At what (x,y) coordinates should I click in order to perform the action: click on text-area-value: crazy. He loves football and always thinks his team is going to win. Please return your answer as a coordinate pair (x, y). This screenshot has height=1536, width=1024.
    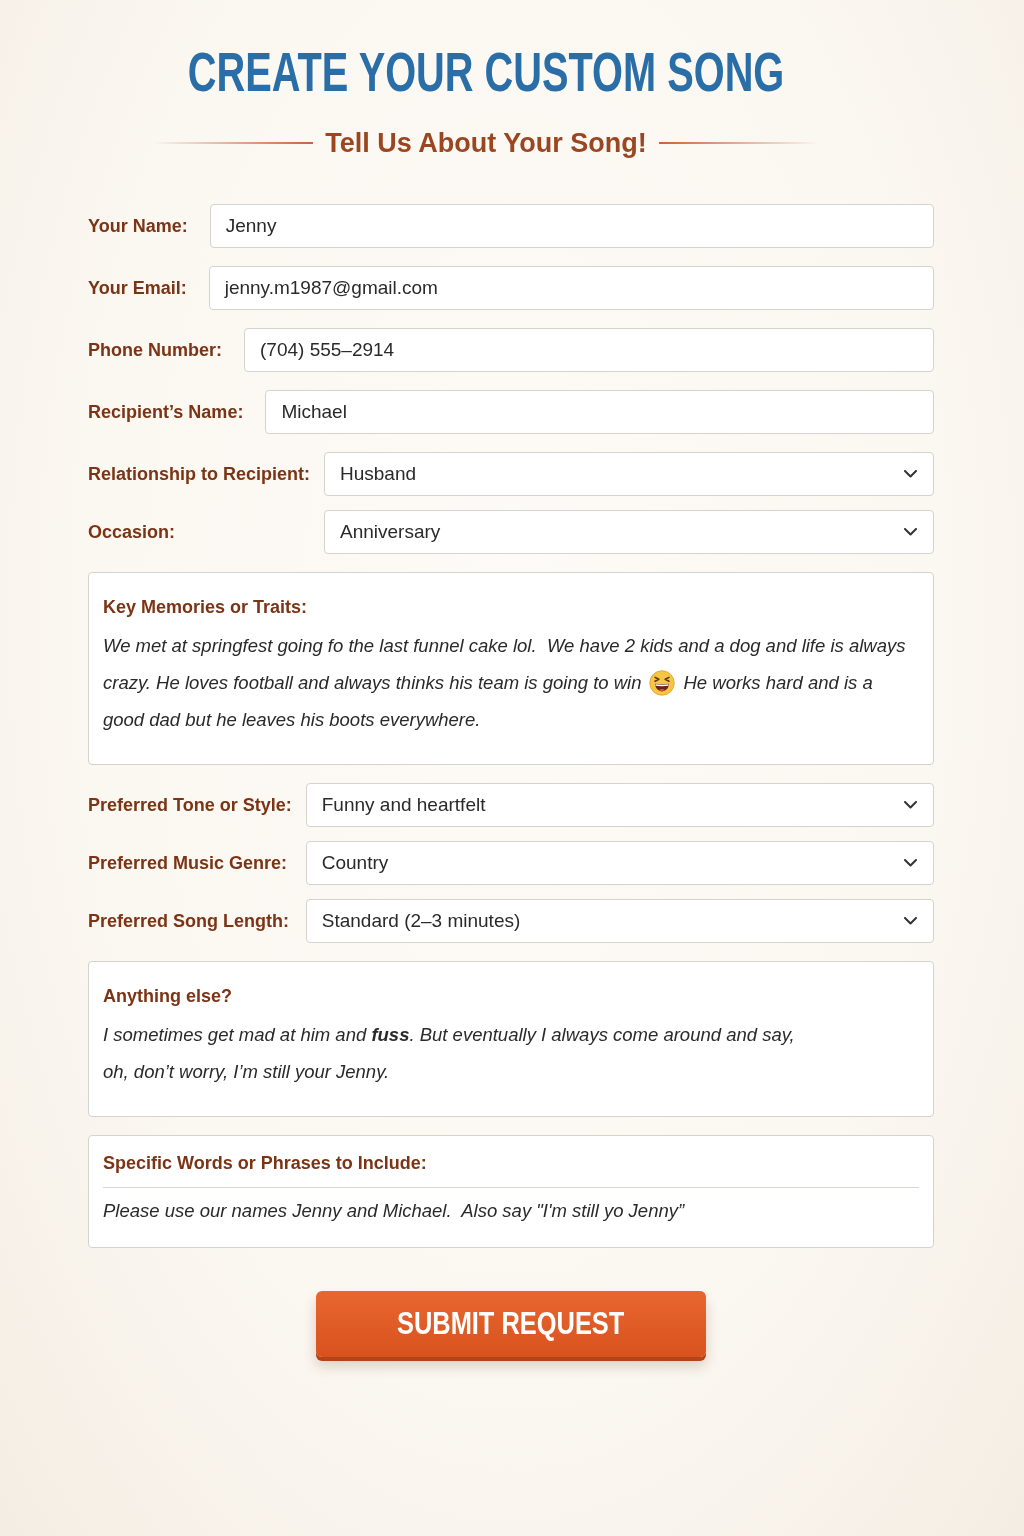
    Looking at the image, I should click on (372, 682).